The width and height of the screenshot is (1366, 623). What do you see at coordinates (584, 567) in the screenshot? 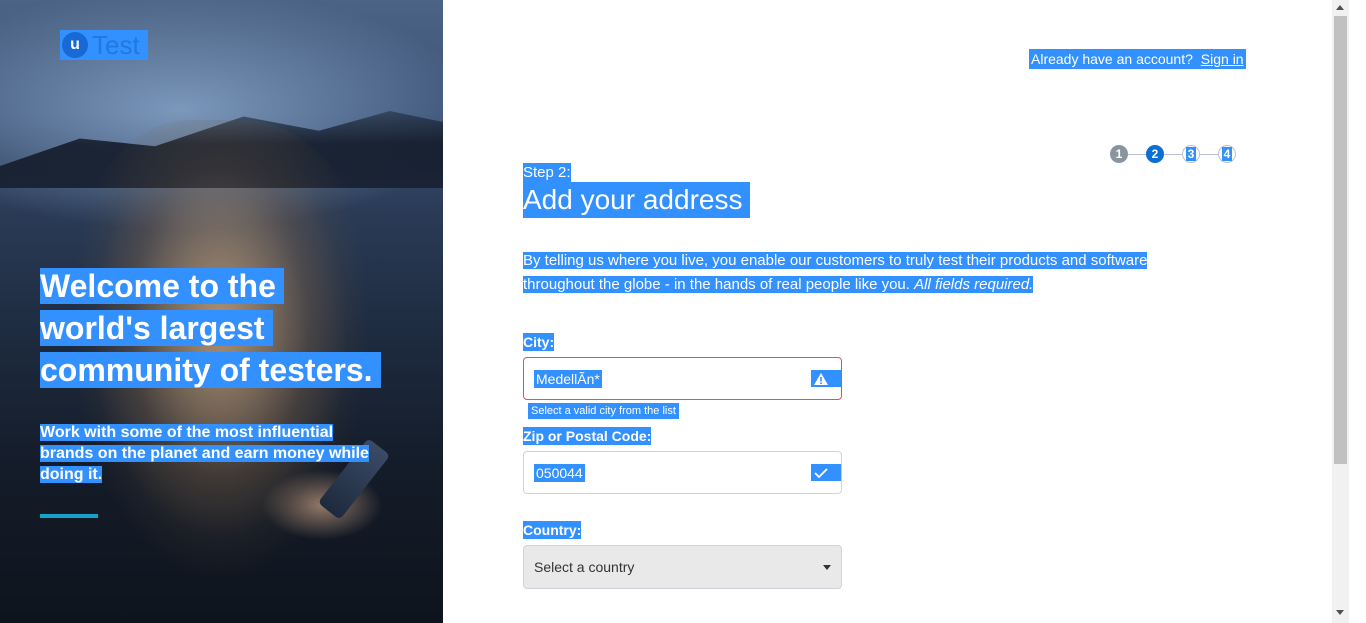
I see `country-select-placeholder: Select a country` at bounding box center [584, 567].